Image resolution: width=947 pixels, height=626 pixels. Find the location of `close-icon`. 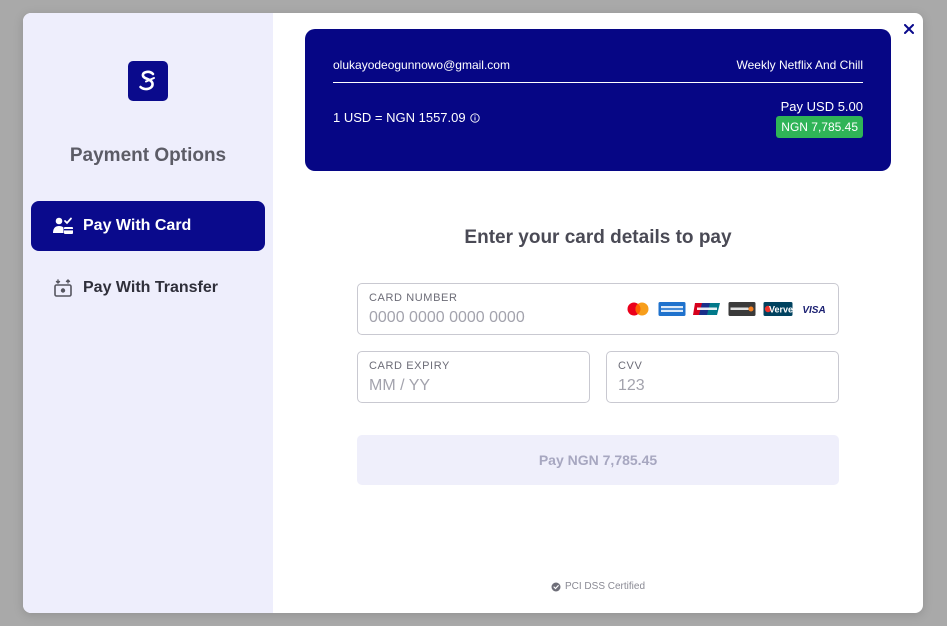

close-icon is located at coordinates (909, 29).